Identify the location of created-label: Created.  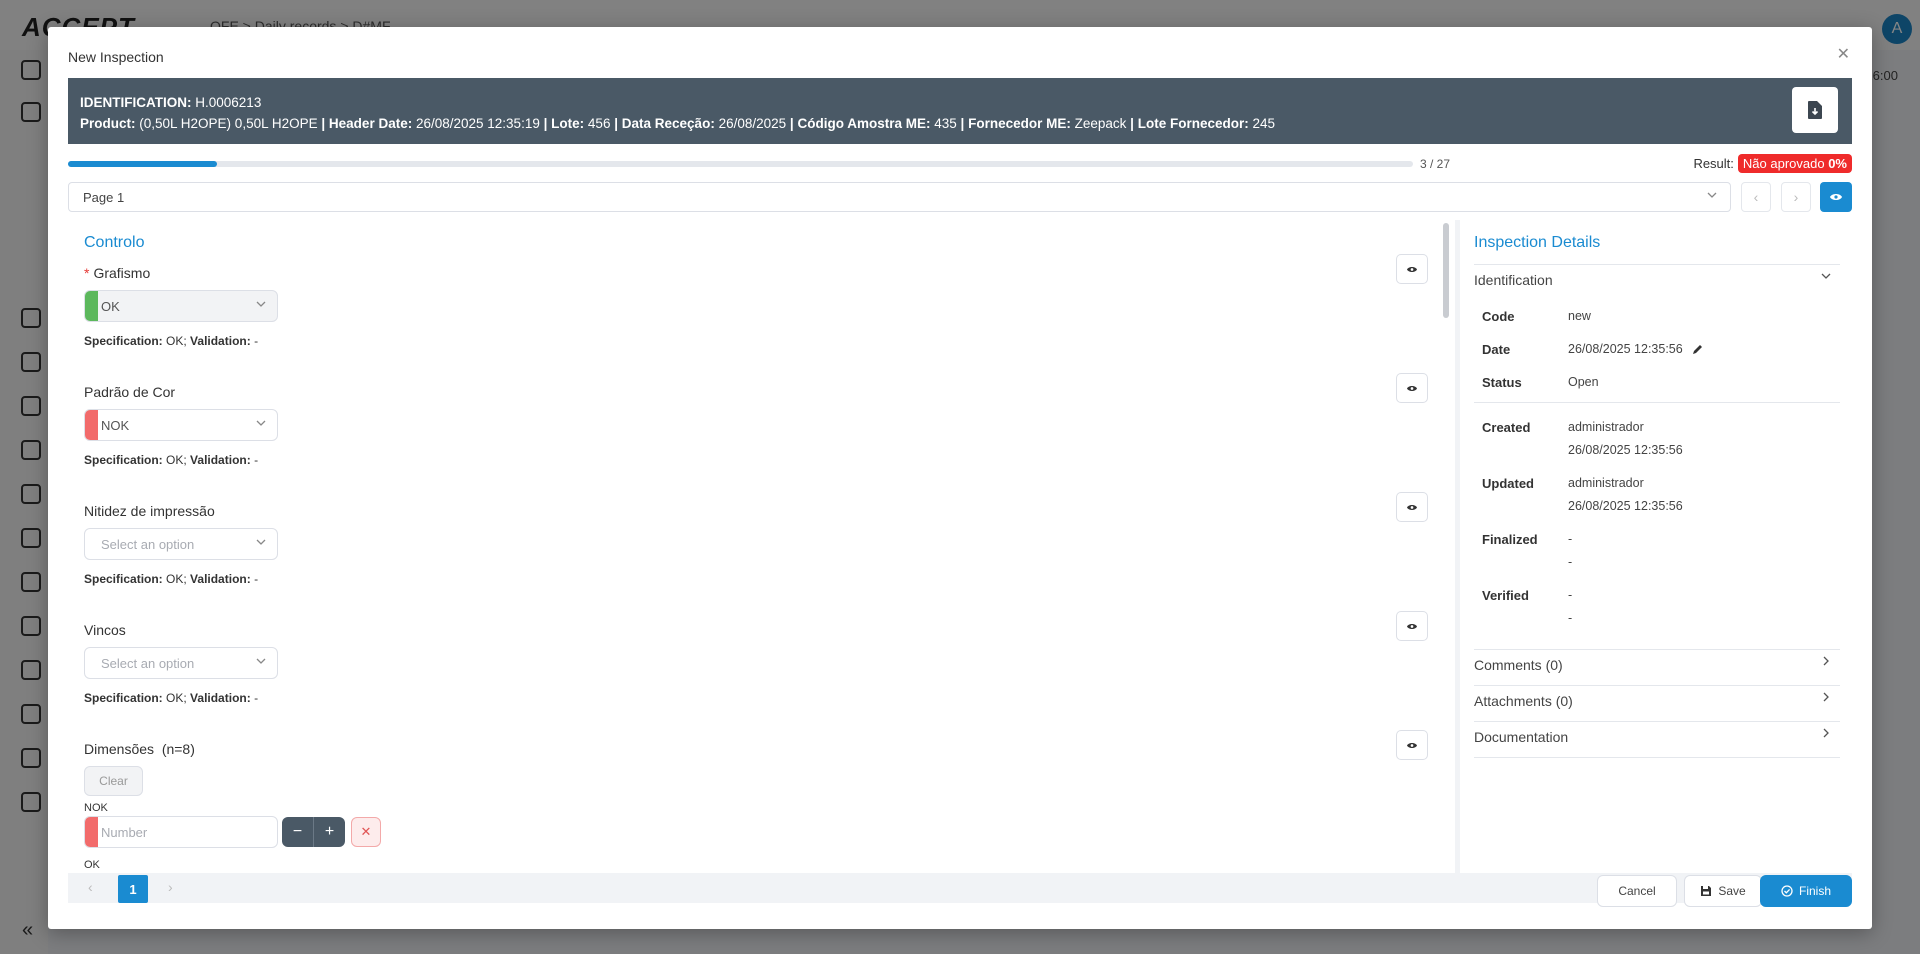
(1506, 427).